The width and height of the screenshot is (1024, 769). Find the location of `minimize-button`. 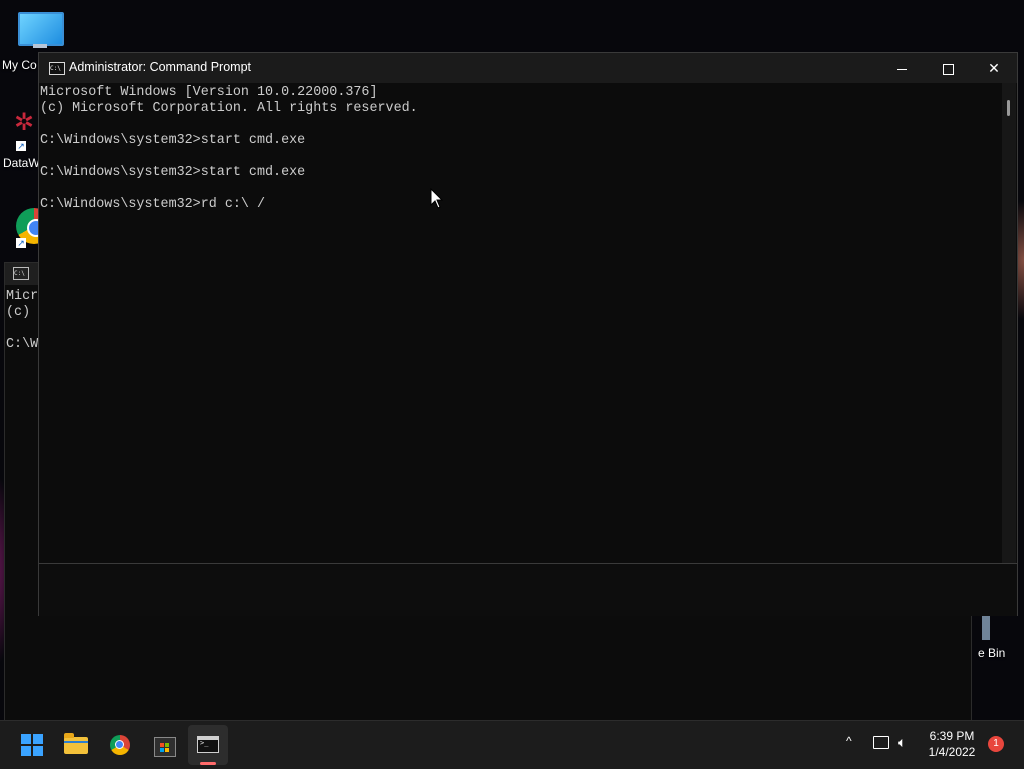

minimize-button is located at coordinates (902, 68).